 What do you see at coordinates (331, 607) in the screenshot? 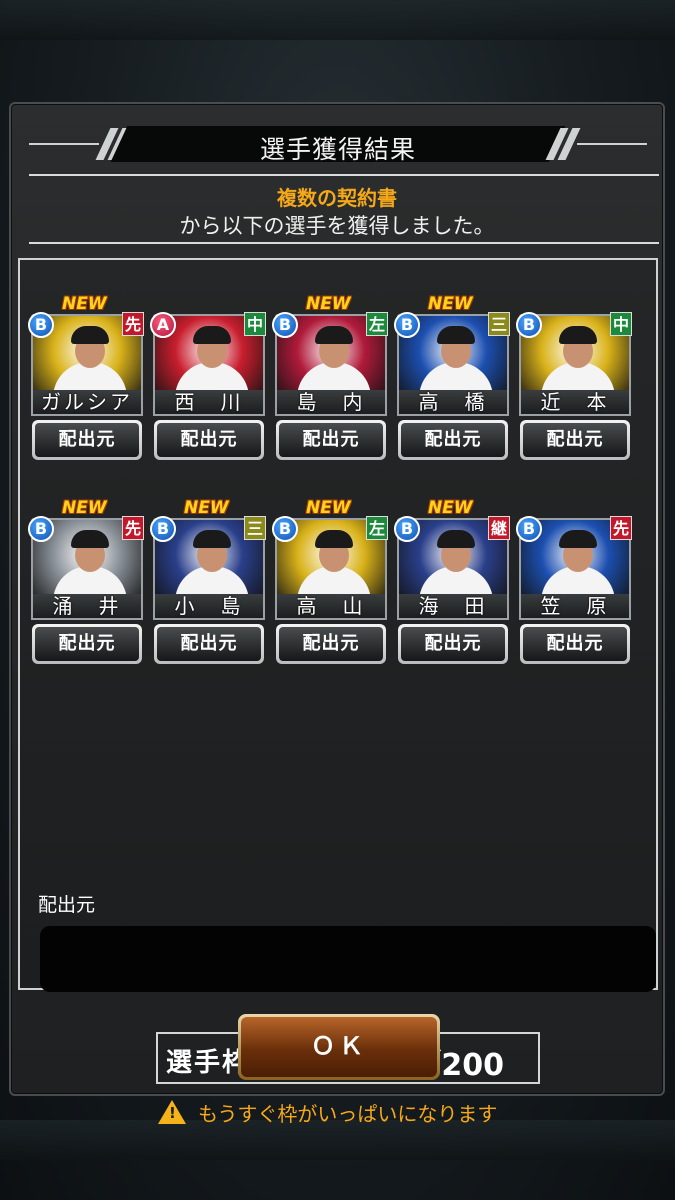
I see `player-name: 高 山` at bounding box center [331, 607].